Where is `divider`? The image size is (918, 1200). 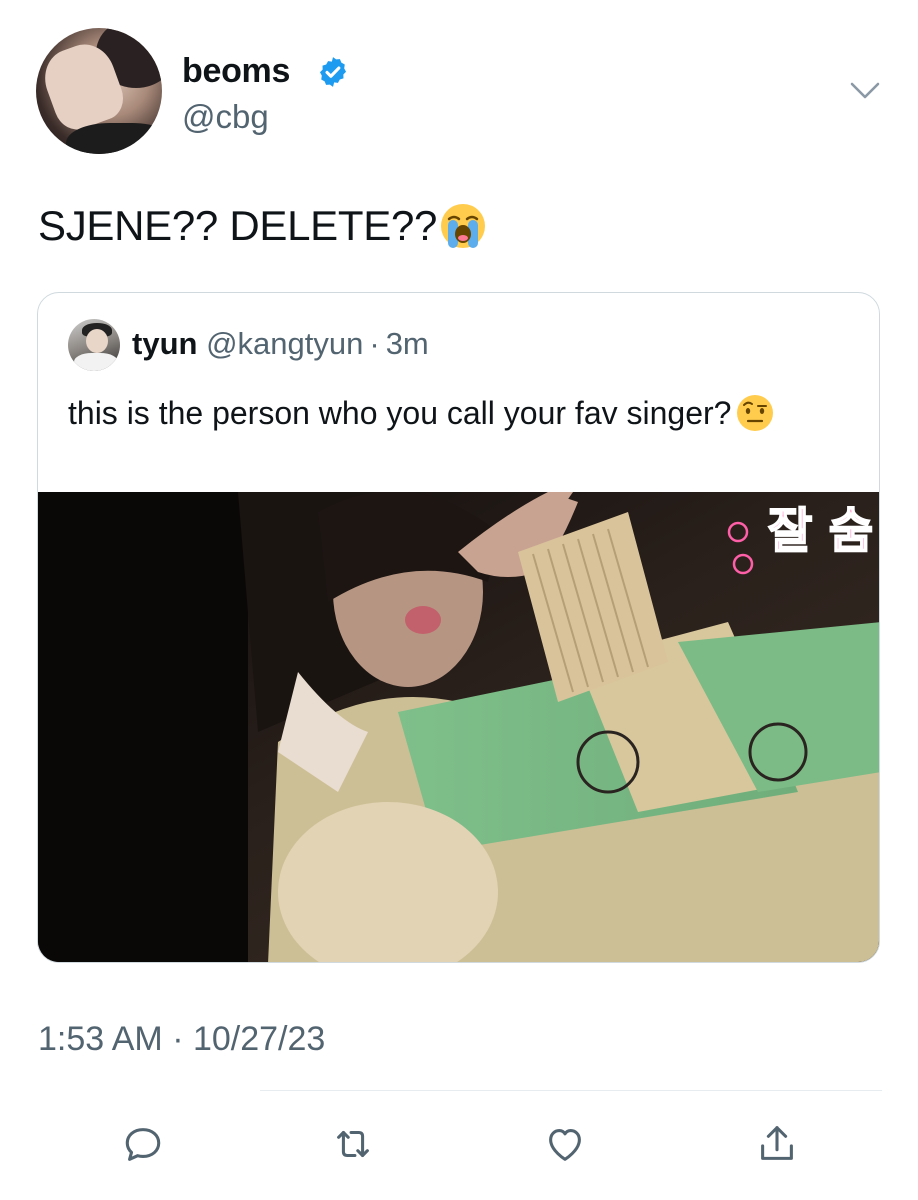
divider is located at coordinates (571, 1090).